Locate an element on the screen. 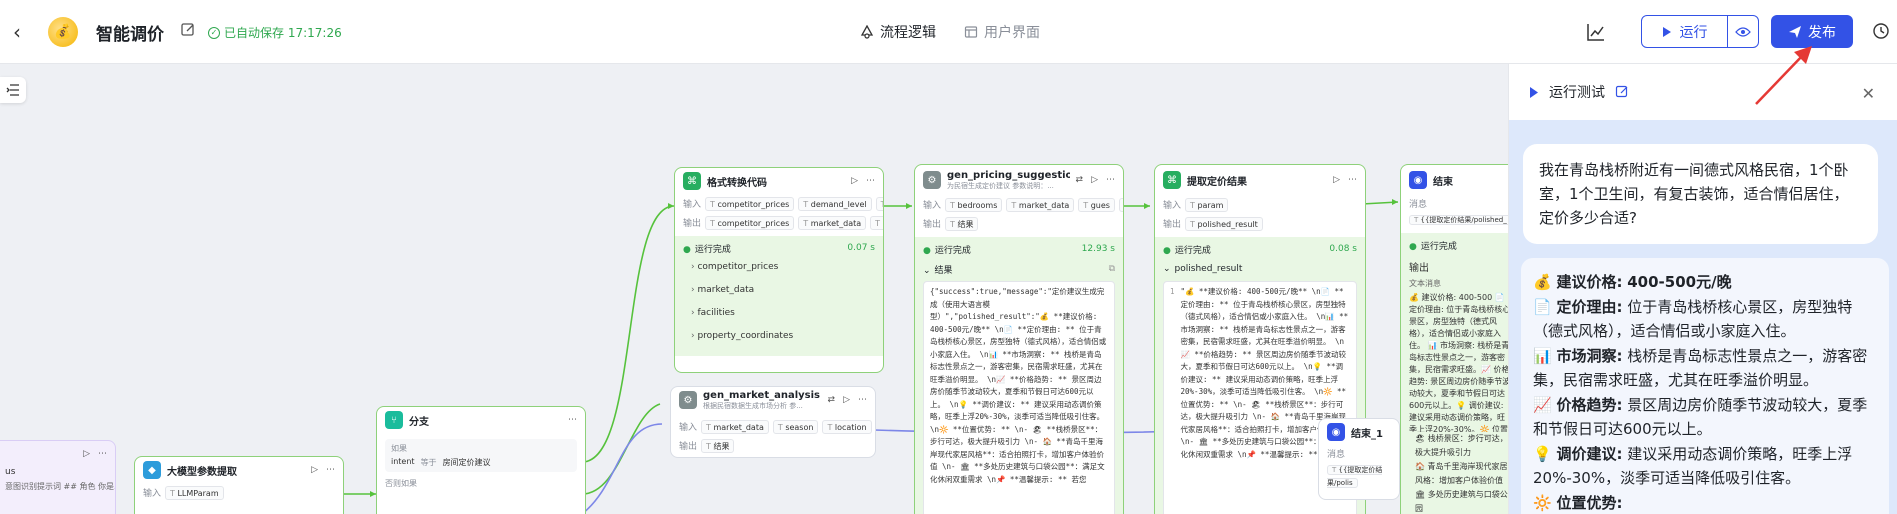 This screenshot has height=514, width=1897. send-icon is located at coordinates (1795, 31).